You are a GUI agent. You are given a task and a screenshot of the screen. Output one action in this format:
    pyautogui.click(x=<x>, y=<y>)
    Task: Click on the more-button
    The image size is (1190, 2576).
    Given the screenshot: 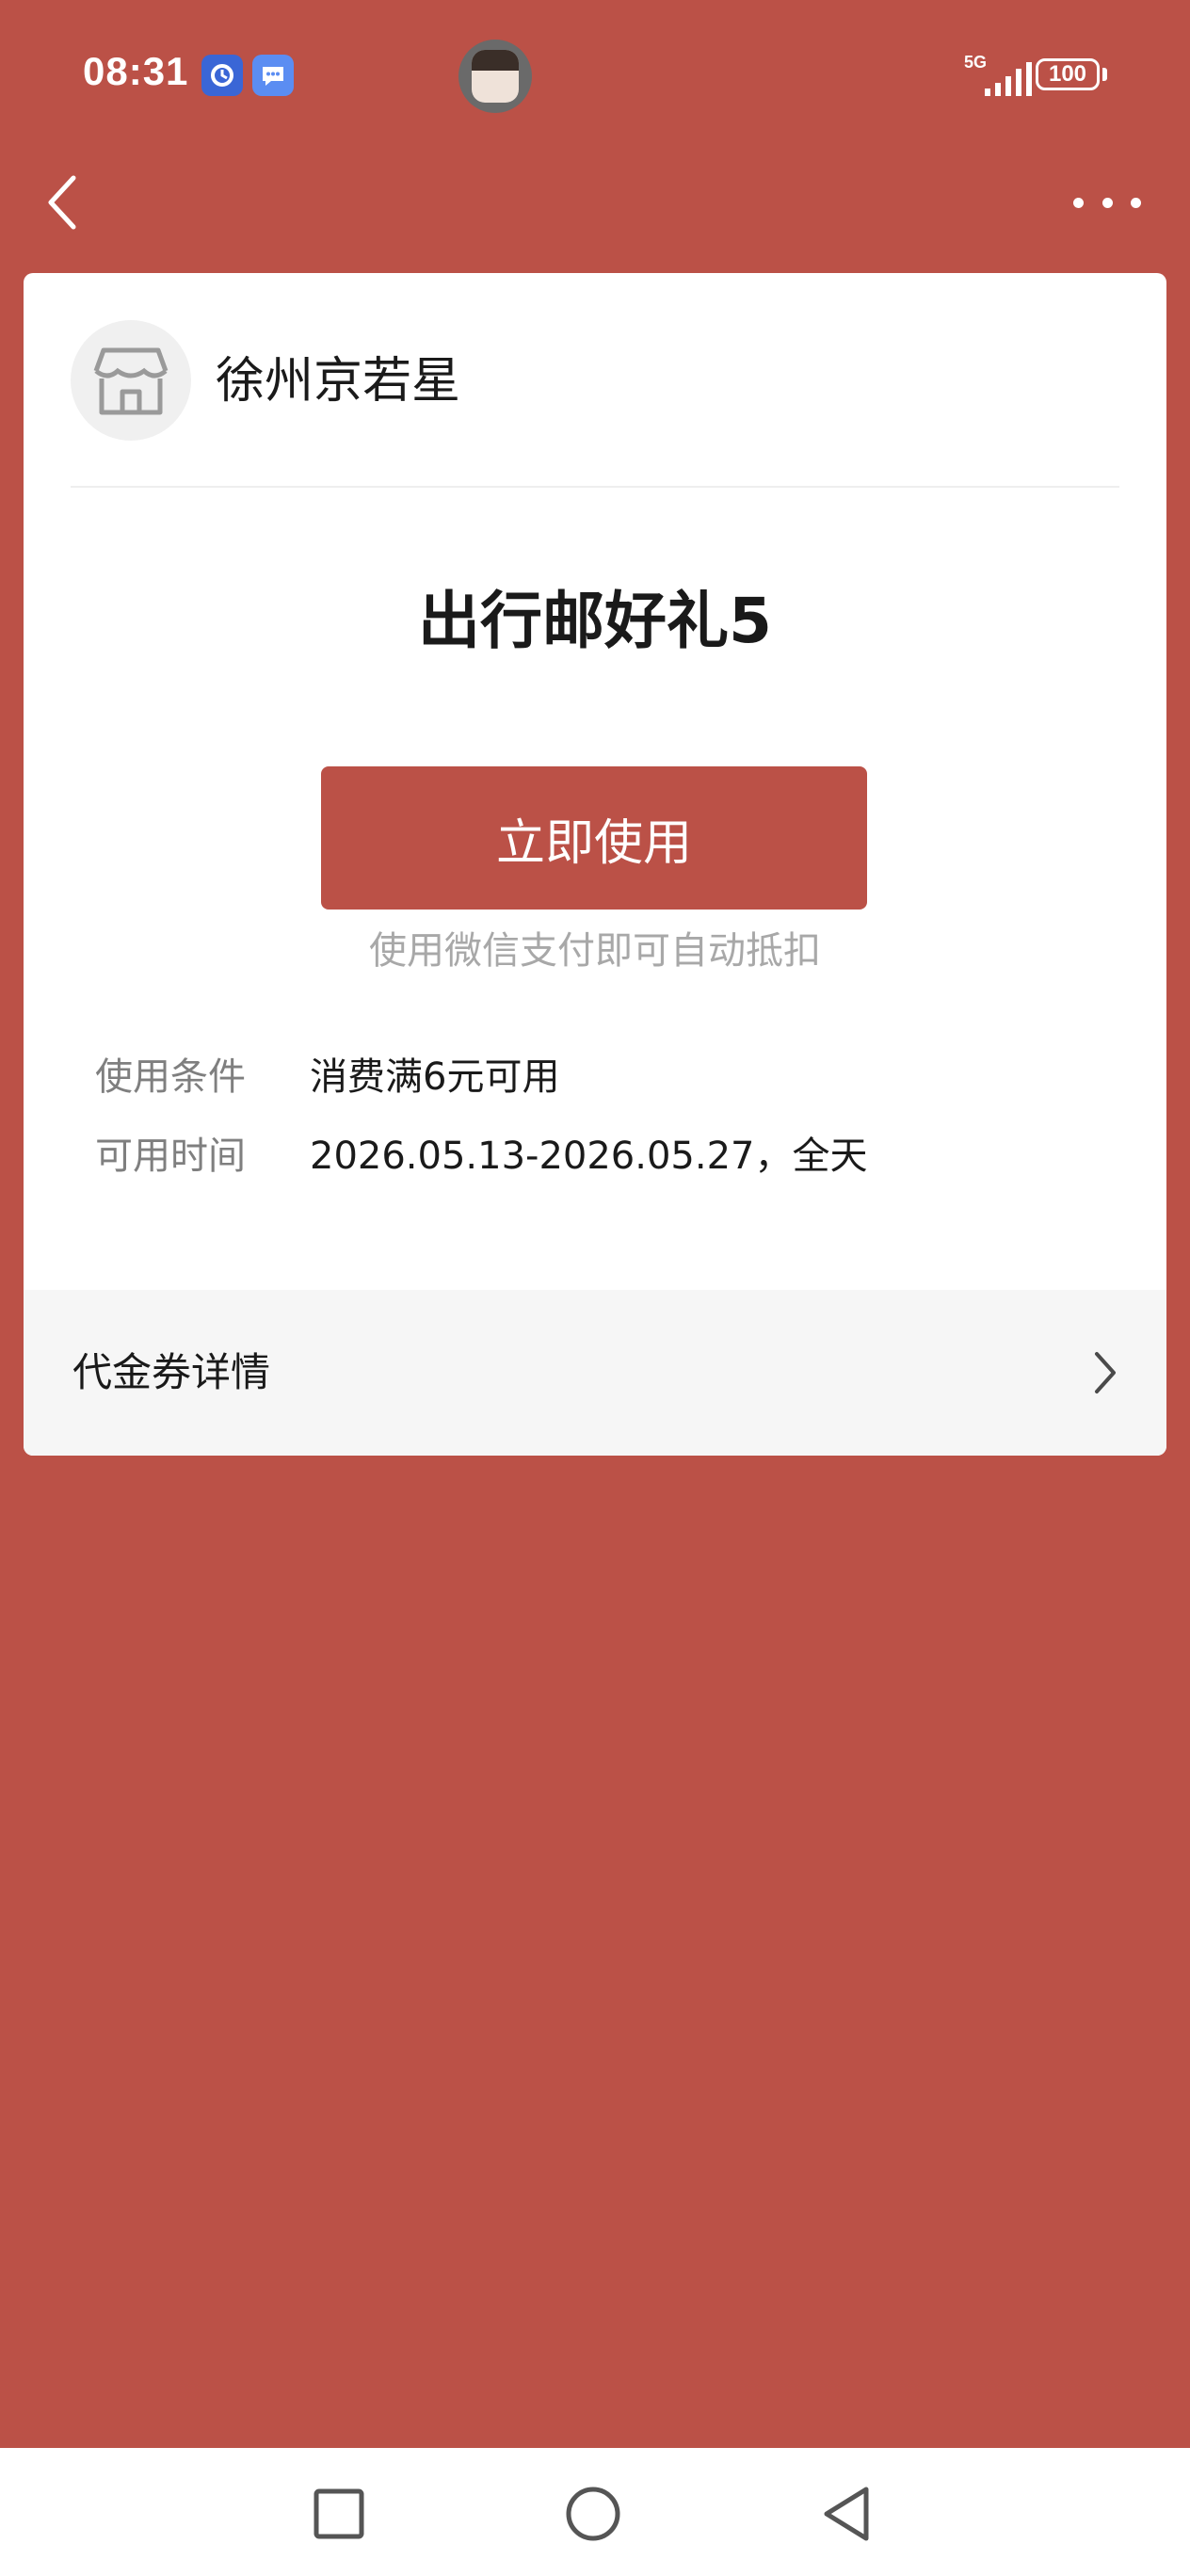 What is the action you would take?
    pyautogui.click(x=1107, y=202)
    